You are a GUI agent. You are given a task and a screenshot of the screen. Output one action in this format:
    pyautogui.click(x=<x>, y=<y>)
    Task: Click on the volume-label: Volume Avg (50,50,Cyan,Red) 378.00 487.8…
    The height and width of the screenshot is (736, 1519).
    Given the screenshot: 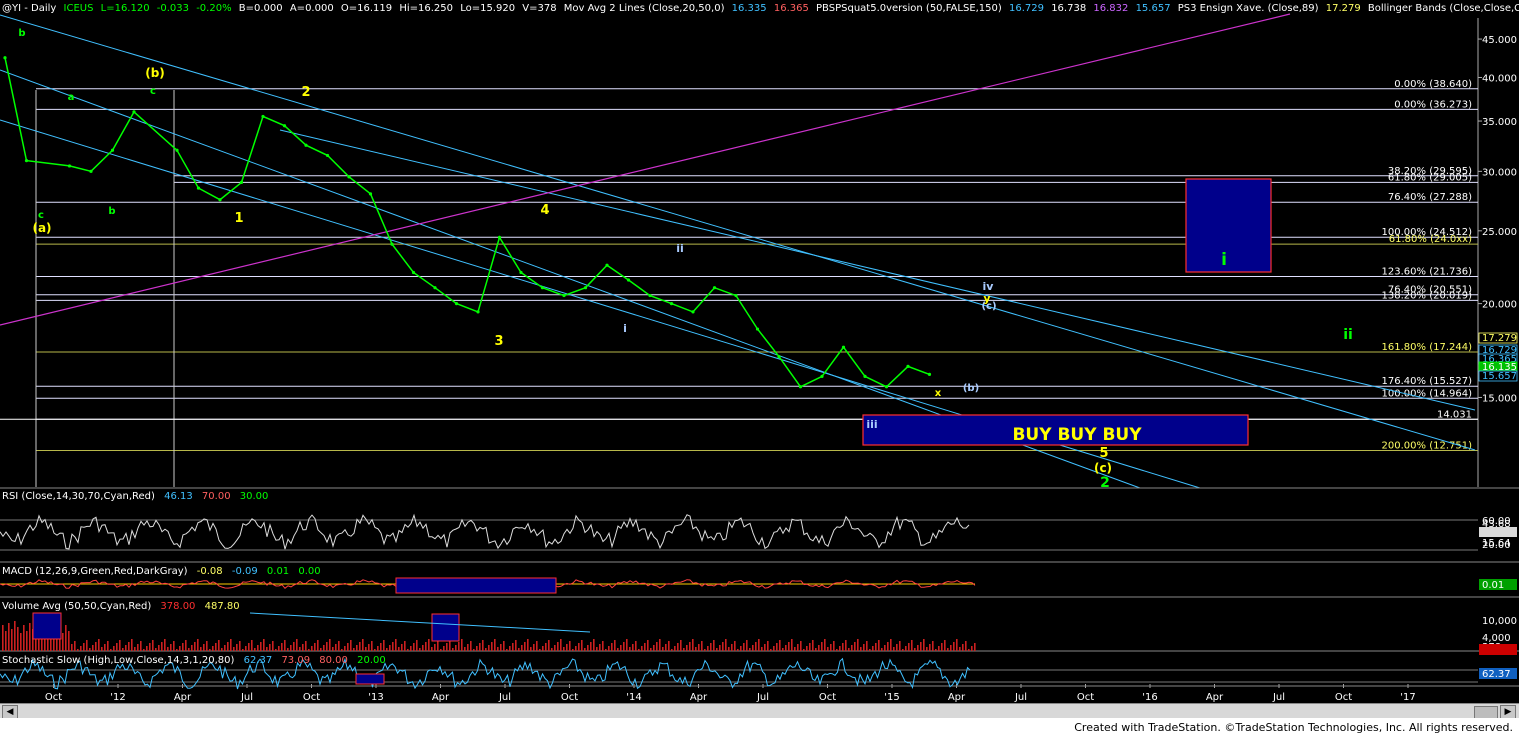 What is the action you would take?
    pyautogui.click(x=124, y=606)
    